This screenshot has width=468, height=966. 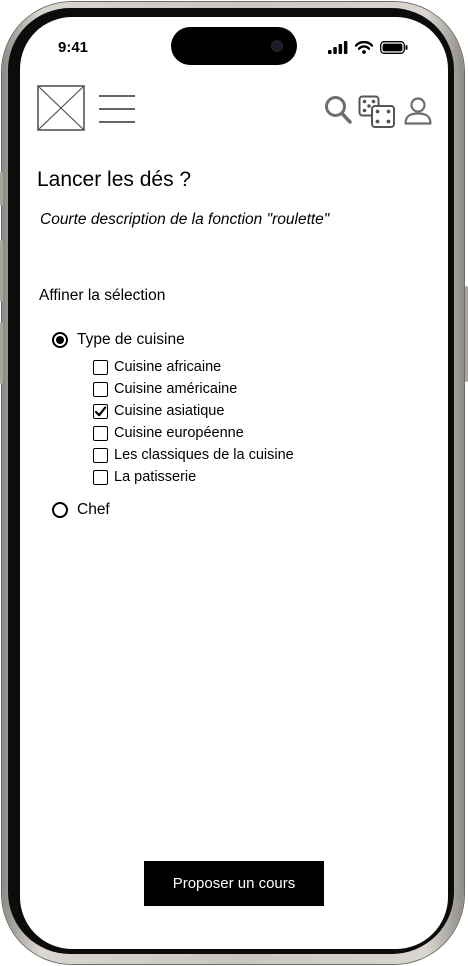 I want to click on logo-placeholder-icon, so click(x=61, y=108).